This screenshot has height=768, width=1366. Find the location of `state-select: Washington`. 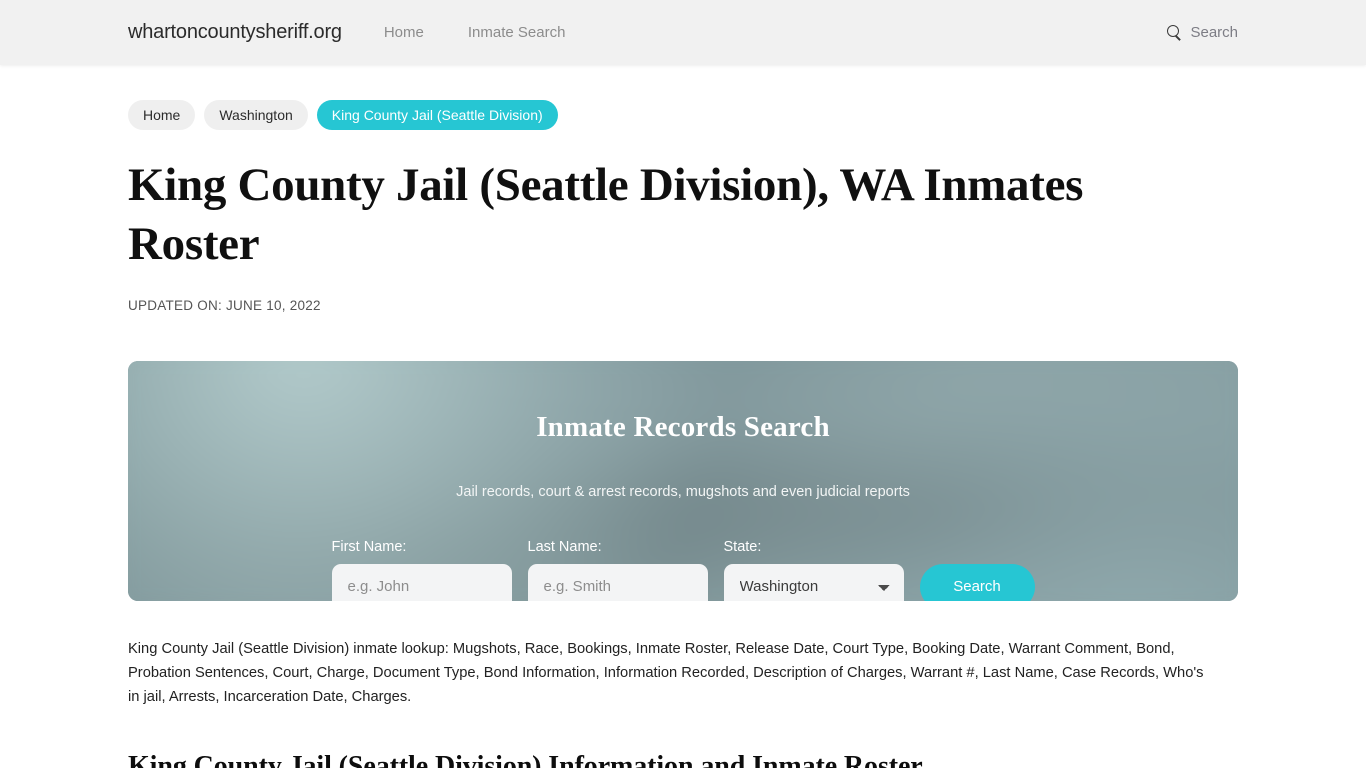

state-select: Washington is located at coordinates (813, 582).